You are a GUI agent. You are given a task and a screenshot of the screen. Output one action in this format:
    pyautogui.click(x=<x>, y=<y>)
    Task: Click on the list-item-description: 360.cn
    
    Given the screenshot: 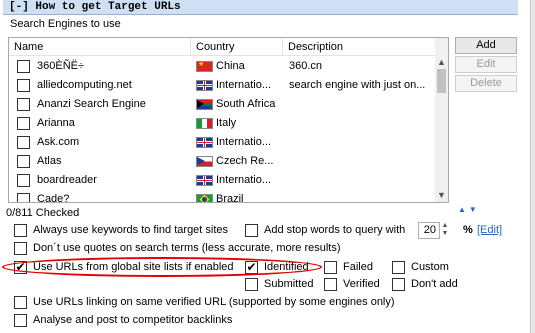 What is the action you would take?
    pyautogui.click(x=306, y=66)
    